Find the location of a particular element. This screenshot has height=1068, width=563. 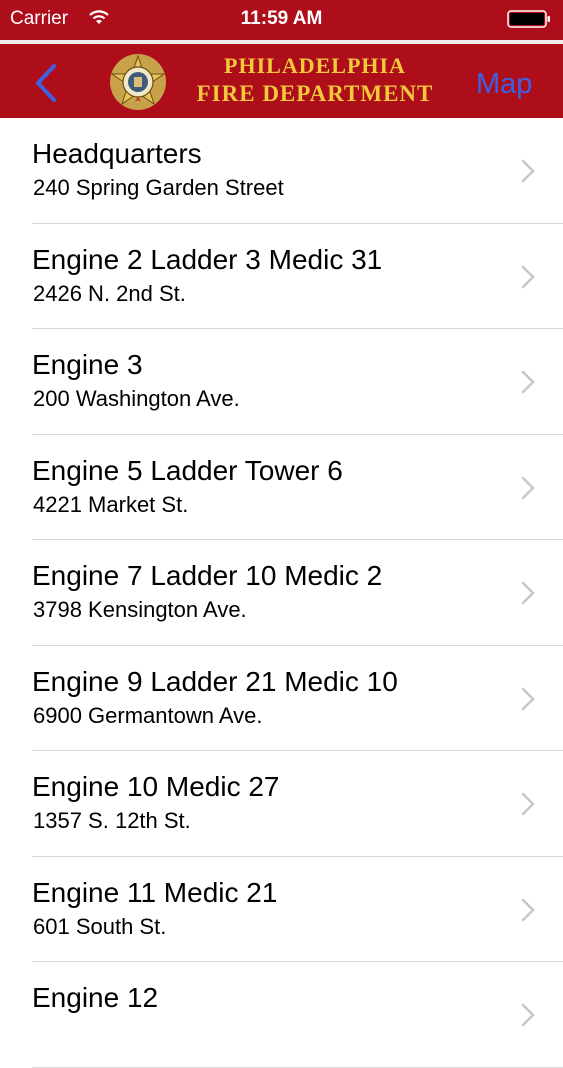

status-bar: Carrier 11:59 AM is located at coordinates (281, 20).